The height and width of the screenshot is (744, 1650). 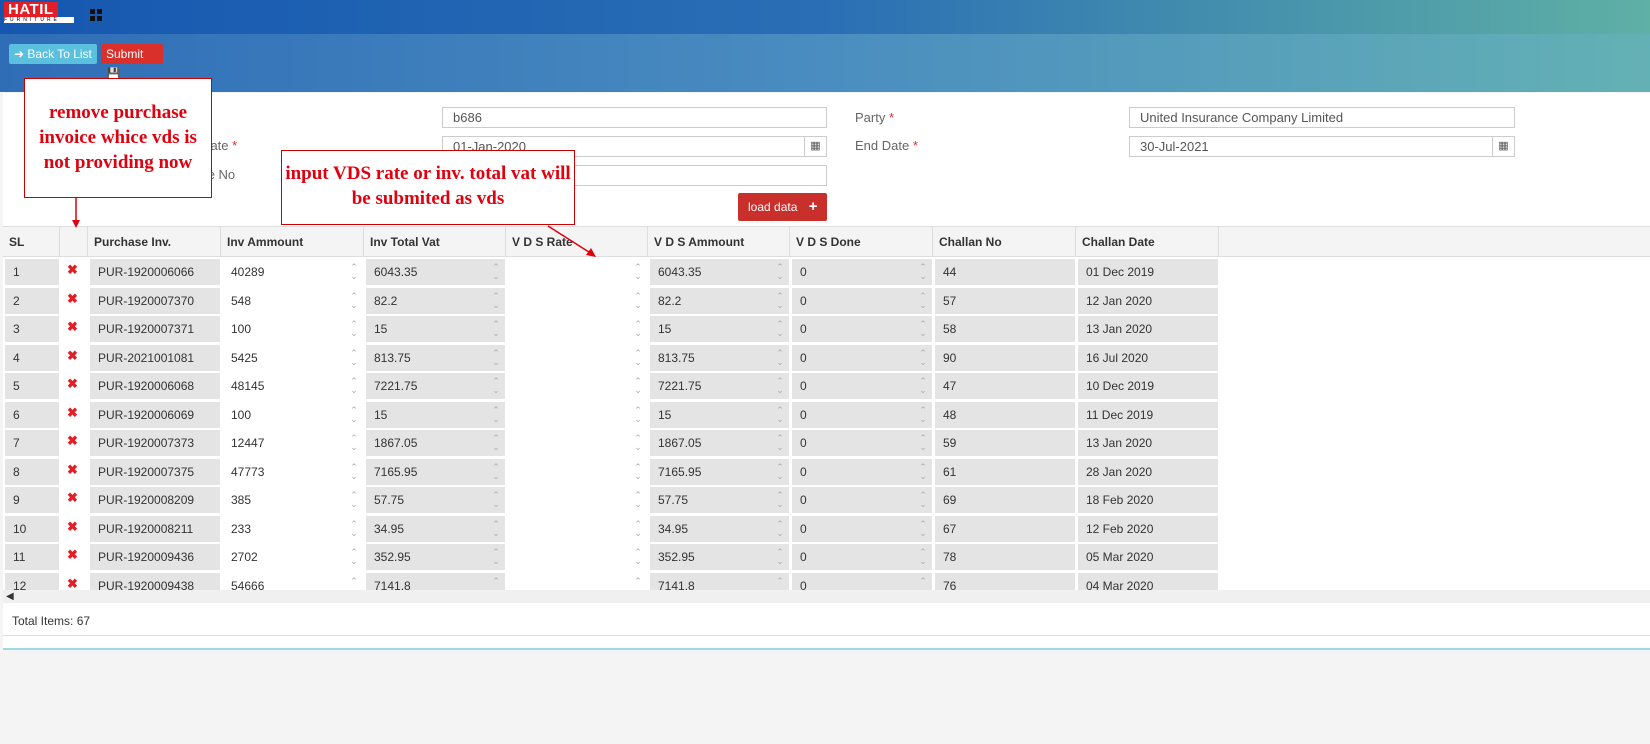 What do you see at coordinates (96, 15) in the screenshot?
I see `apps-grid-icon` at bounding box center [96, 15].